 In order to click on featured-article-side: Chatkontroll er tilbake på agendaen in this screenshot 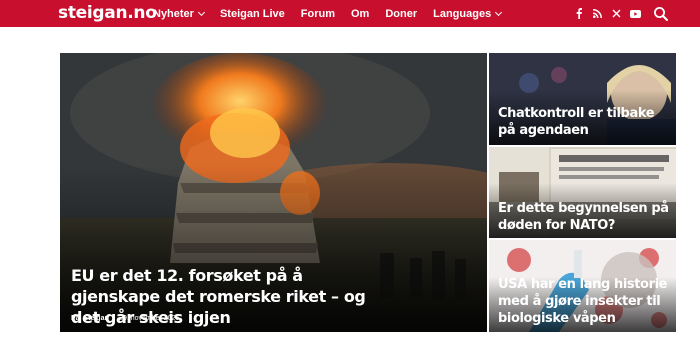, I will do `click(582, 99)`.